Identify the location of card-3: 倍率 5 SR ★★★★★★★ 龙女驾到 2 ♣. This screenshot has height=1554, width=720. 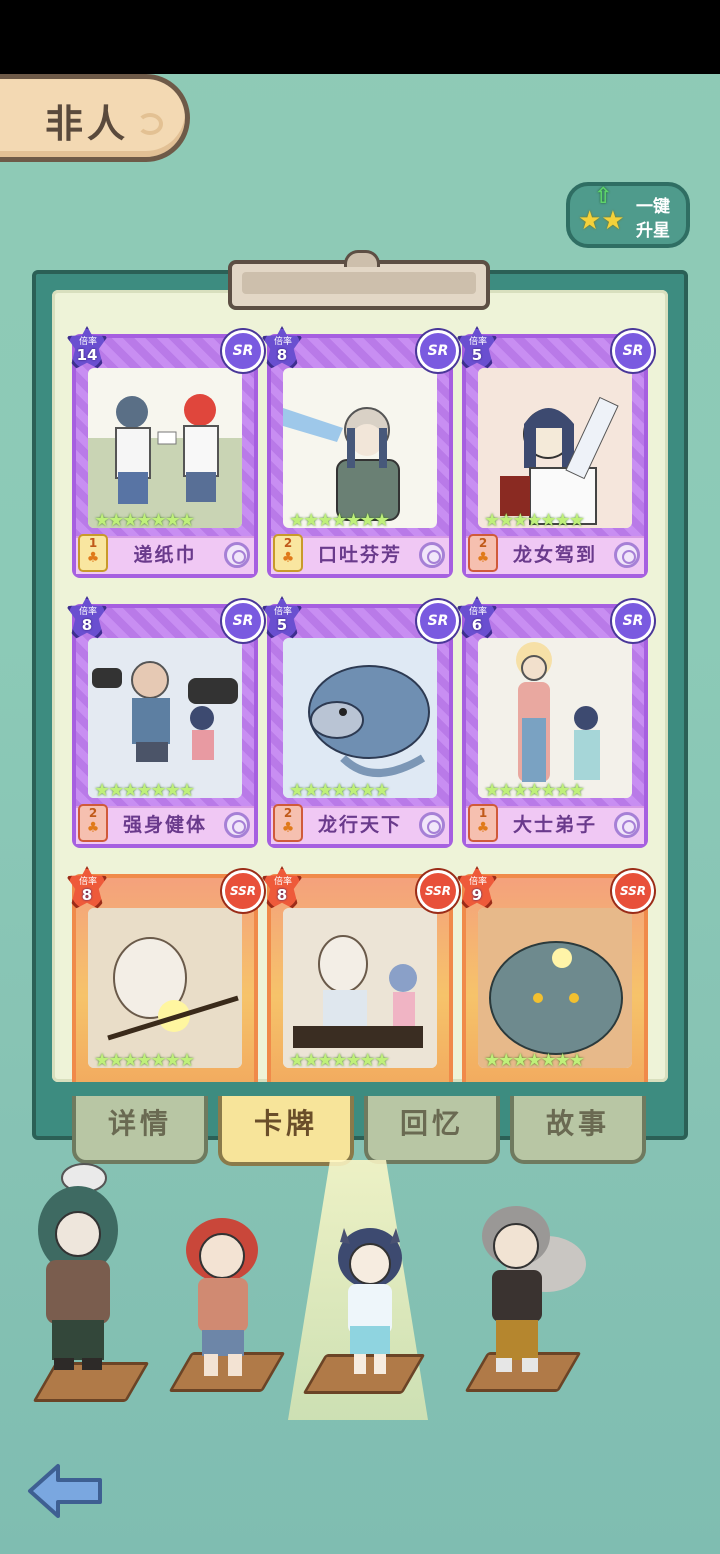
(555, 452).